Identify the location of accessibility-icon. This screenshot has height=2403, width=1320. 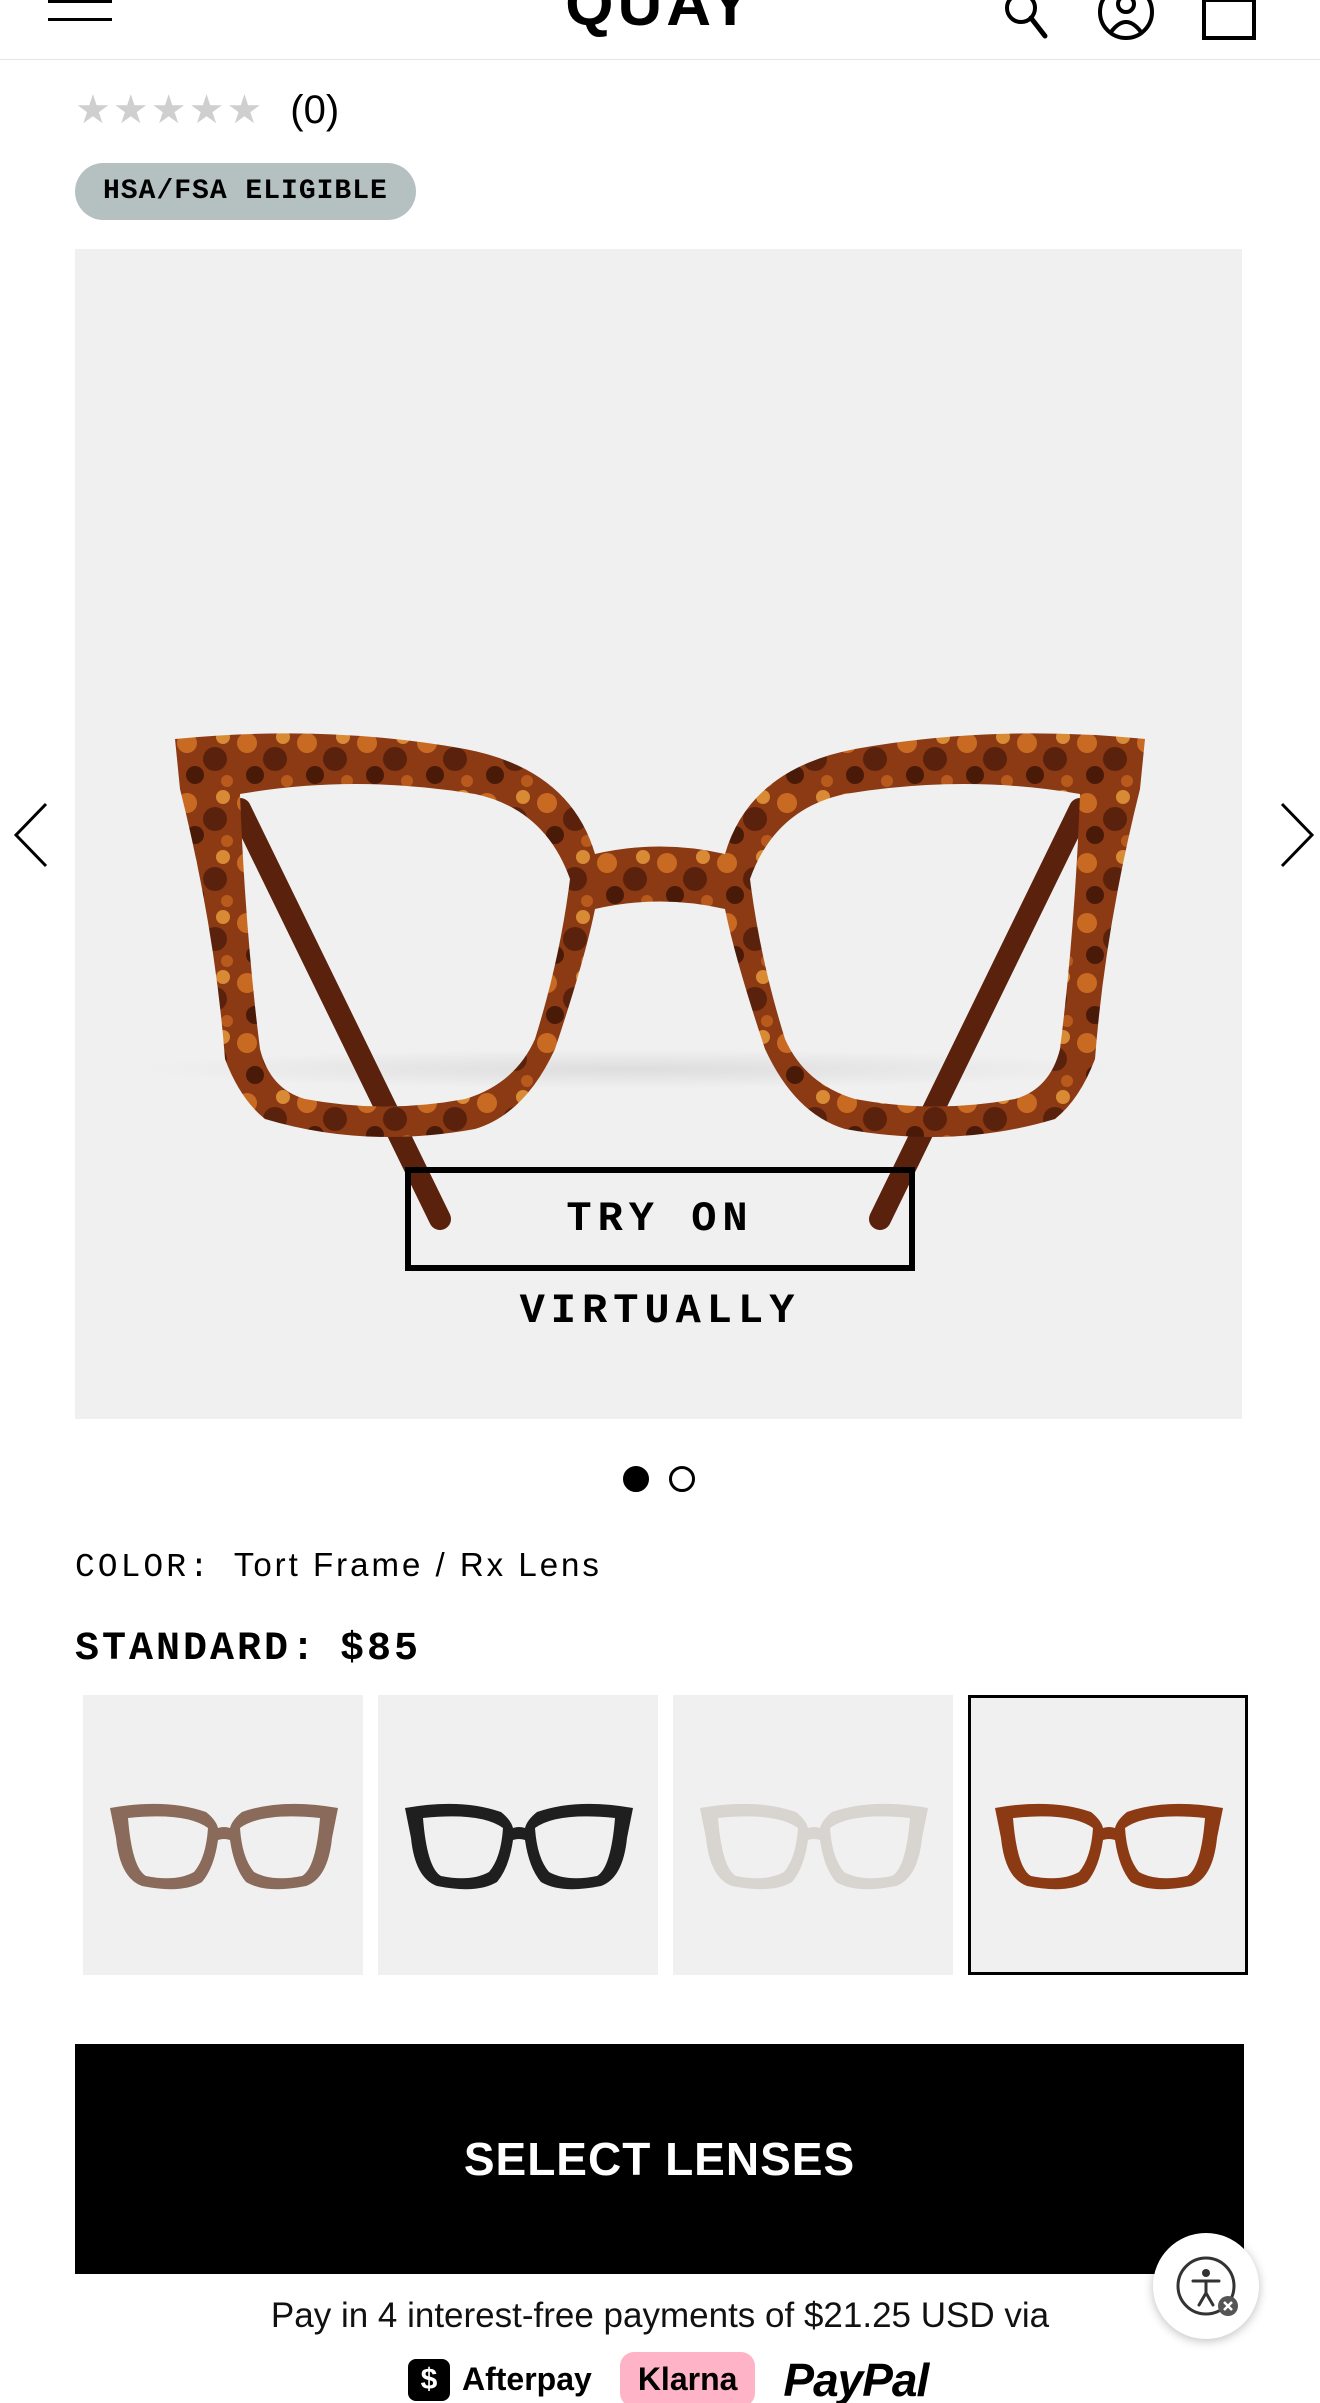
(1206, 2286).